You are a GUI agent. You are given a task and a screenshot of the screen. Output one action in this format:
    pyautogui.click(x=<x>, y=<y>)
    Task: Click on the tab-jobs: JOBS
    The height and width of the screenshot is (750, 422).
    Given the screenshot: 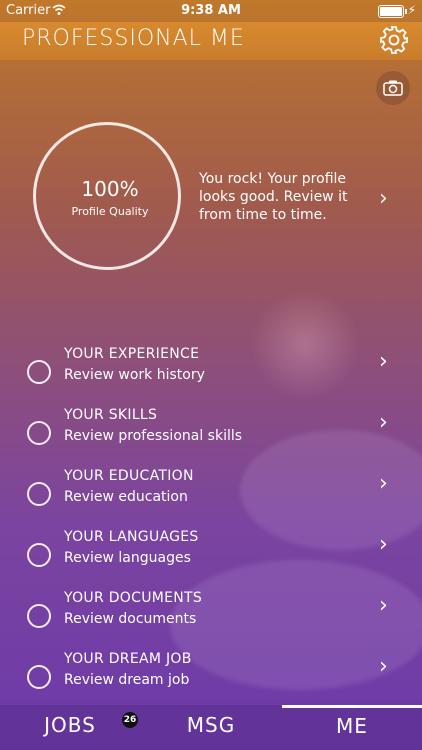 What is the action you would take?
    pyautogui.click(x=70, y=727)
    